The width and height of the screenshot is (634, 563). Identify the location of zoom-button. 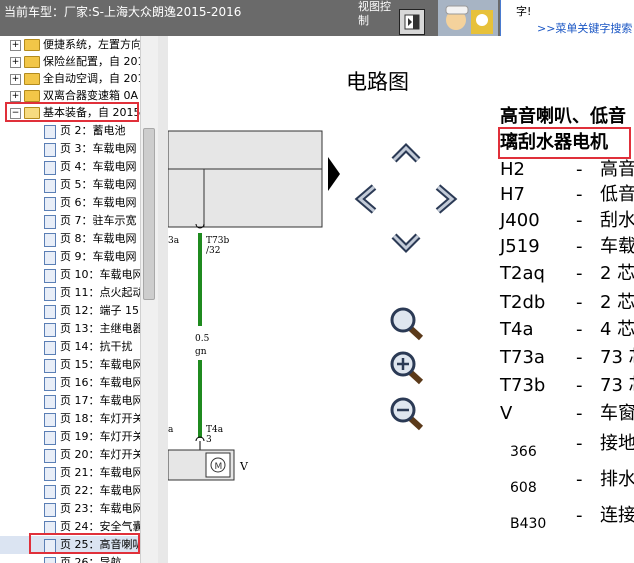
(407, 324).